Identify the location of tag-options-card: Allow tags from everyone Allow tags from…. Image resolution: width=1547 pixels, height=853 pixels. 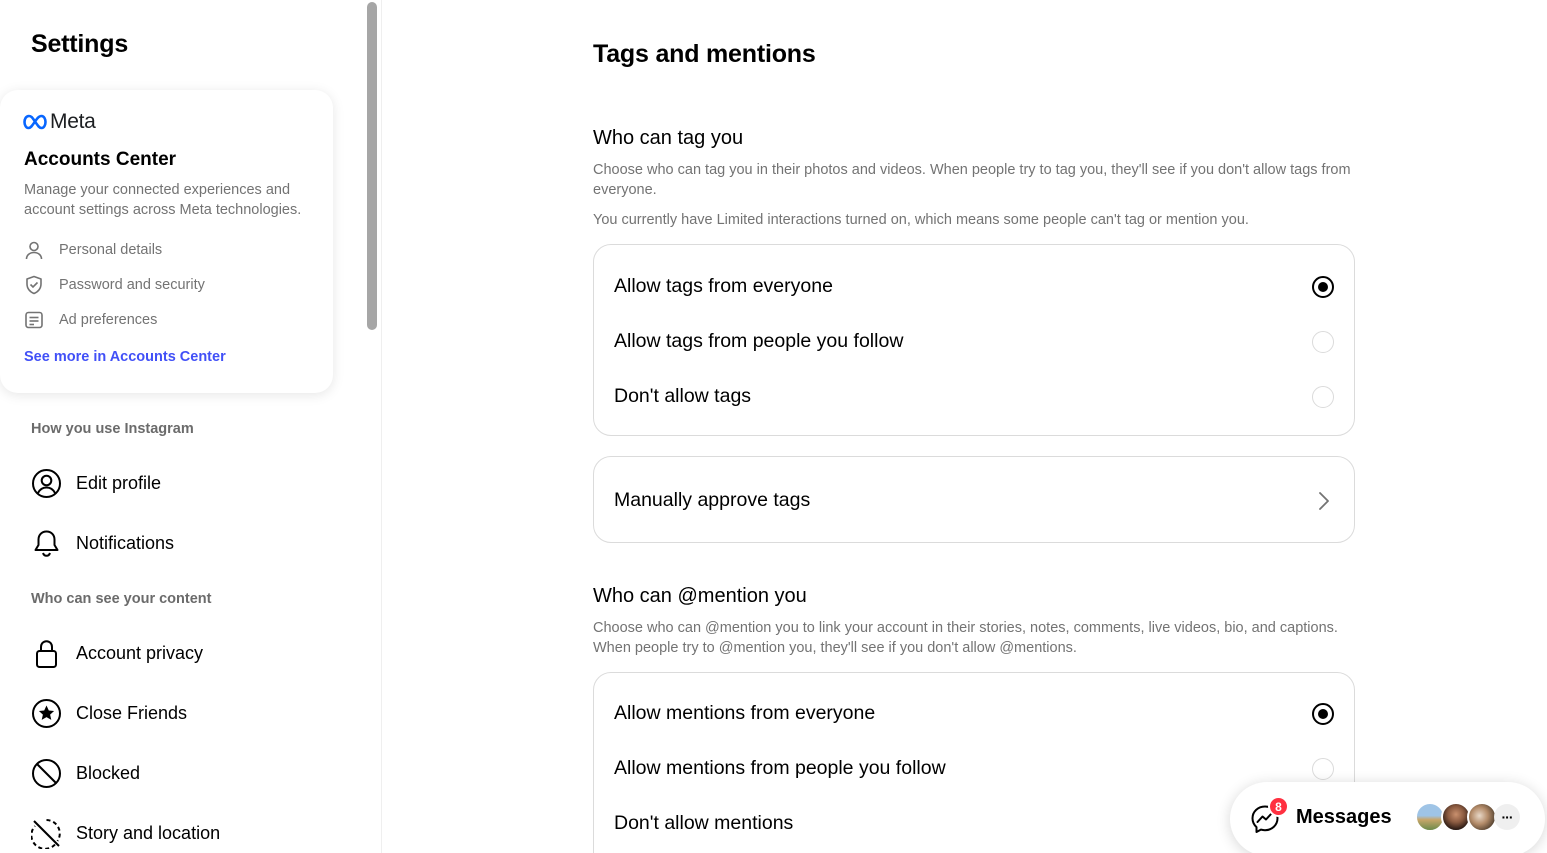
(974, 340).